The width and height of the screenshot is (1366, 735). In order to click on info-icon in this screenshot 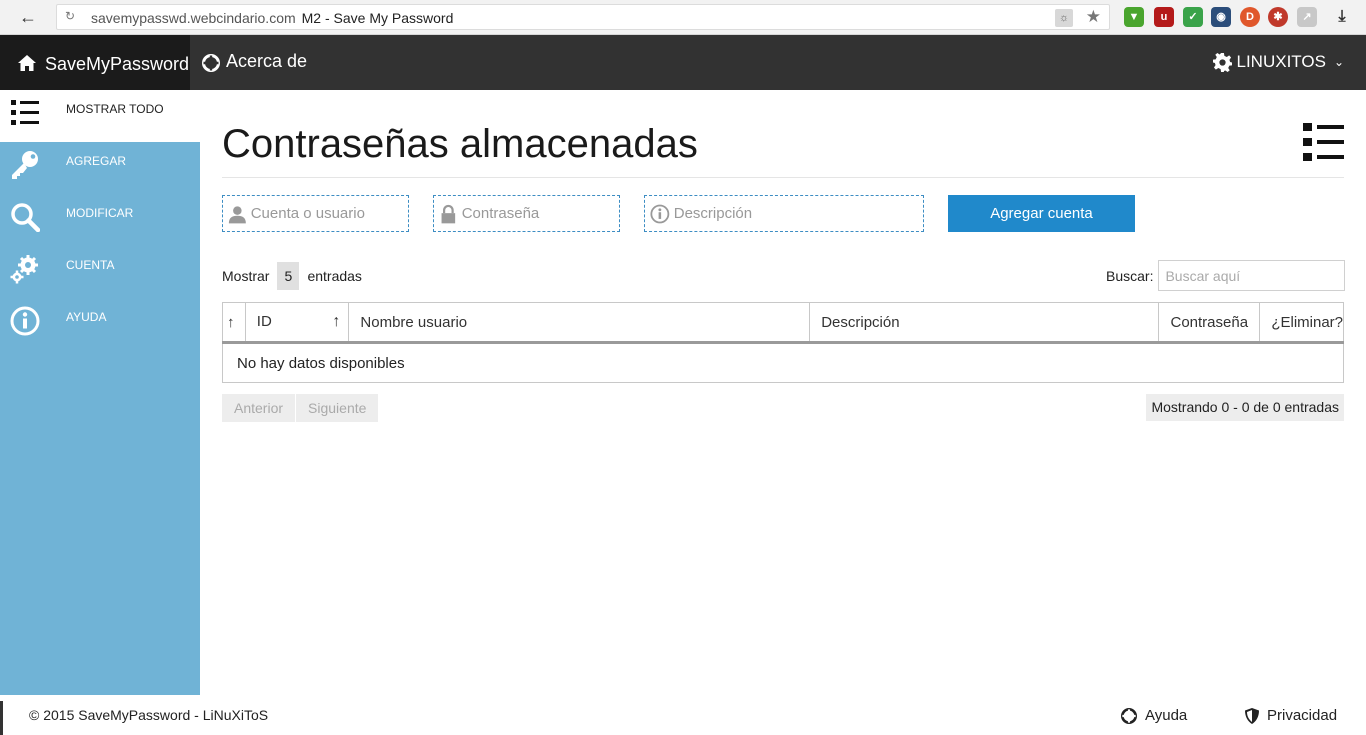, I will do `click(25, 321)`.